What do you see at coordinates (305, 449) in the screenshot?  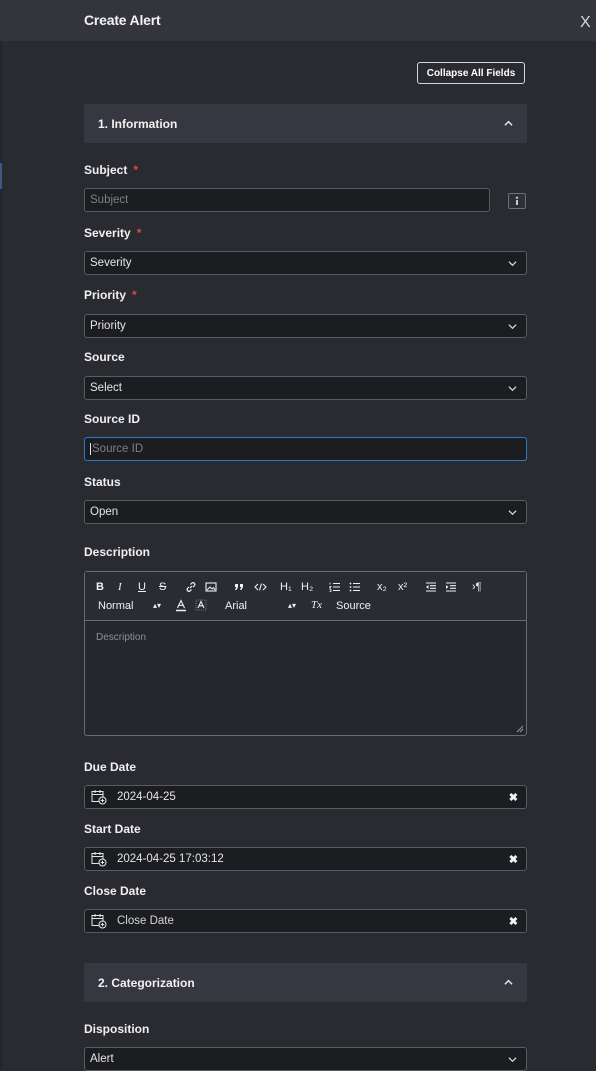 I see `source-id-input: Source ID` at bounding box center [305, 449].